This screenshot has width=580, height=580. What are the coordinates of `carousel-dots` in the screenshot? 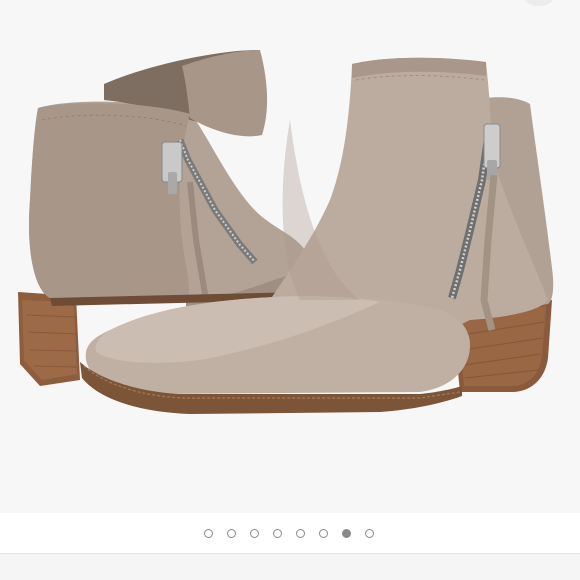 It's located at (289, 533).